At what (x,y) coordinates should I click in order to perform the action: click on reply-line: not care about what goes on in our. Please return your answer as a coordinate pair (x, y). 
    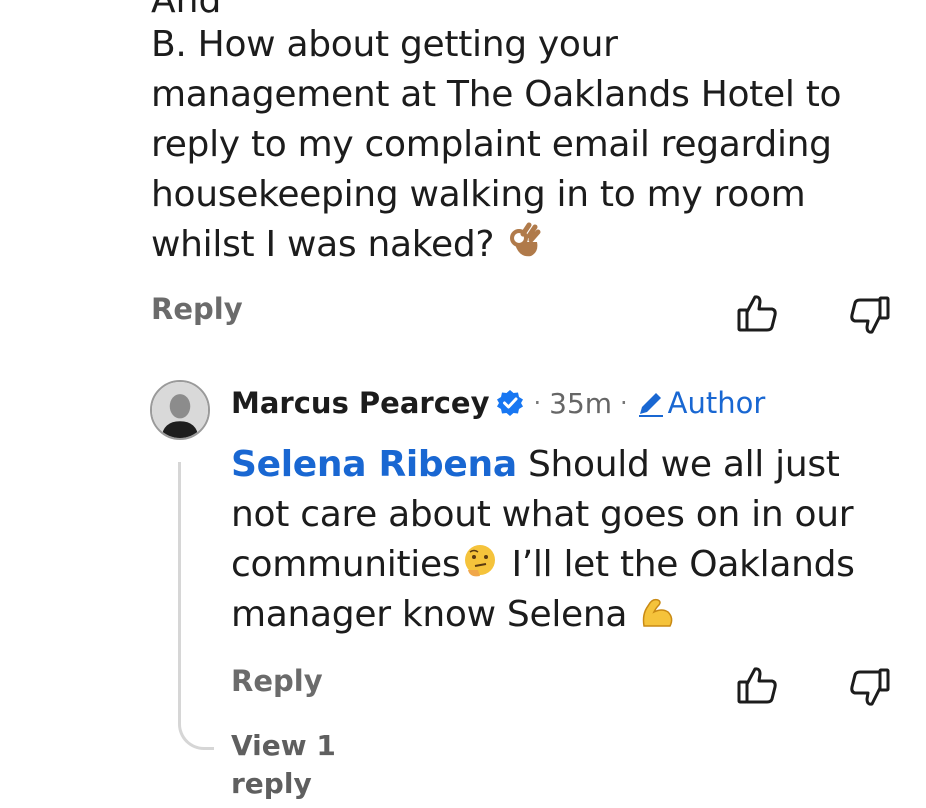
    Looking at the image, I should click on (542, 514).